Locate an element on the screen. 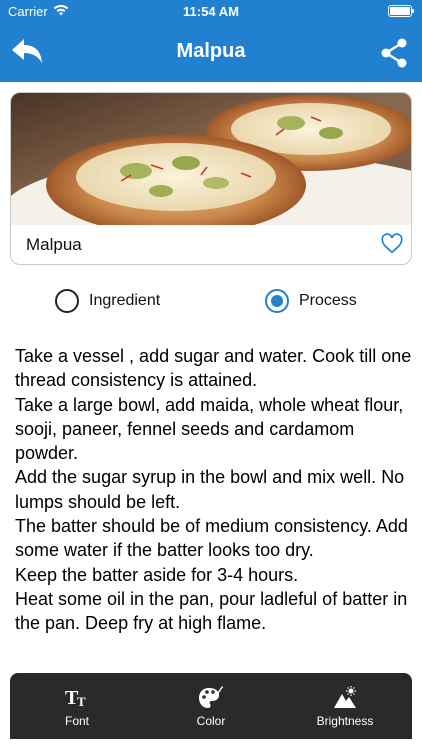 The height and width of the screenshot is (750, 422). process-radio: Process is located at coordinates (311, 301).